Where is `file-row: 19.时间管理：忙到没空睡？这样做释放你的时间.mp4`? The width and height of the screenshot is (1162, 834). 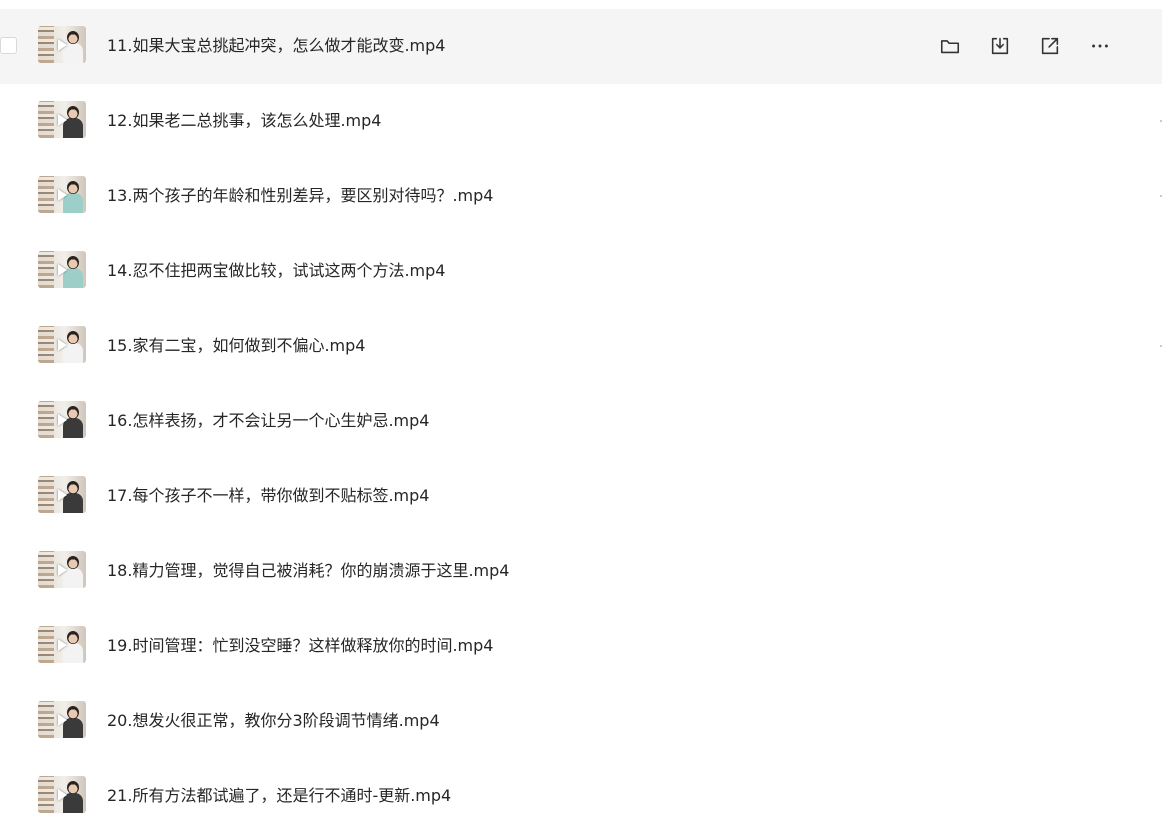
file-row: 19.时间管理：忙到没空睡？这样做释放你的时间.mp4 is located at coordinates (581, 646).